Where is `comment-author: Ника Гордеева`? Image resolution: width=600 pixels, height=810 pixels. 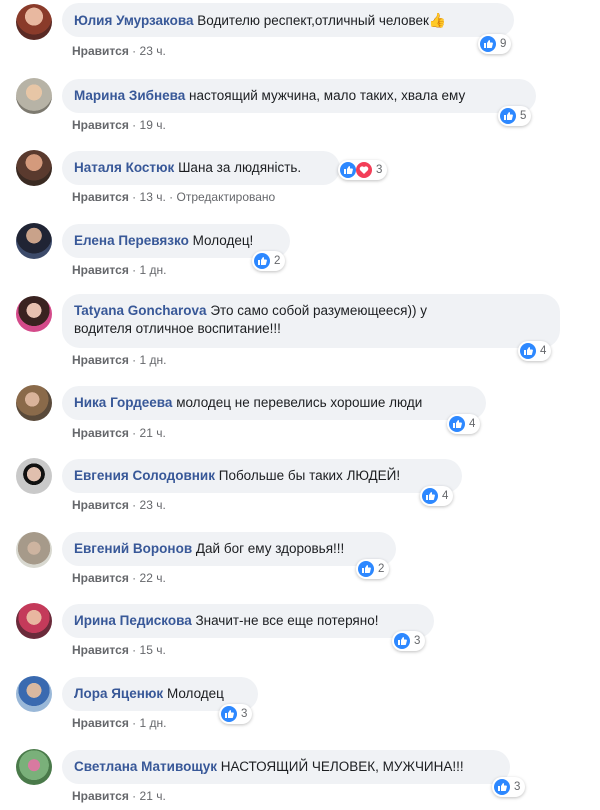
comment-author: Ника Гордеева is located at coordinates (123, 402).